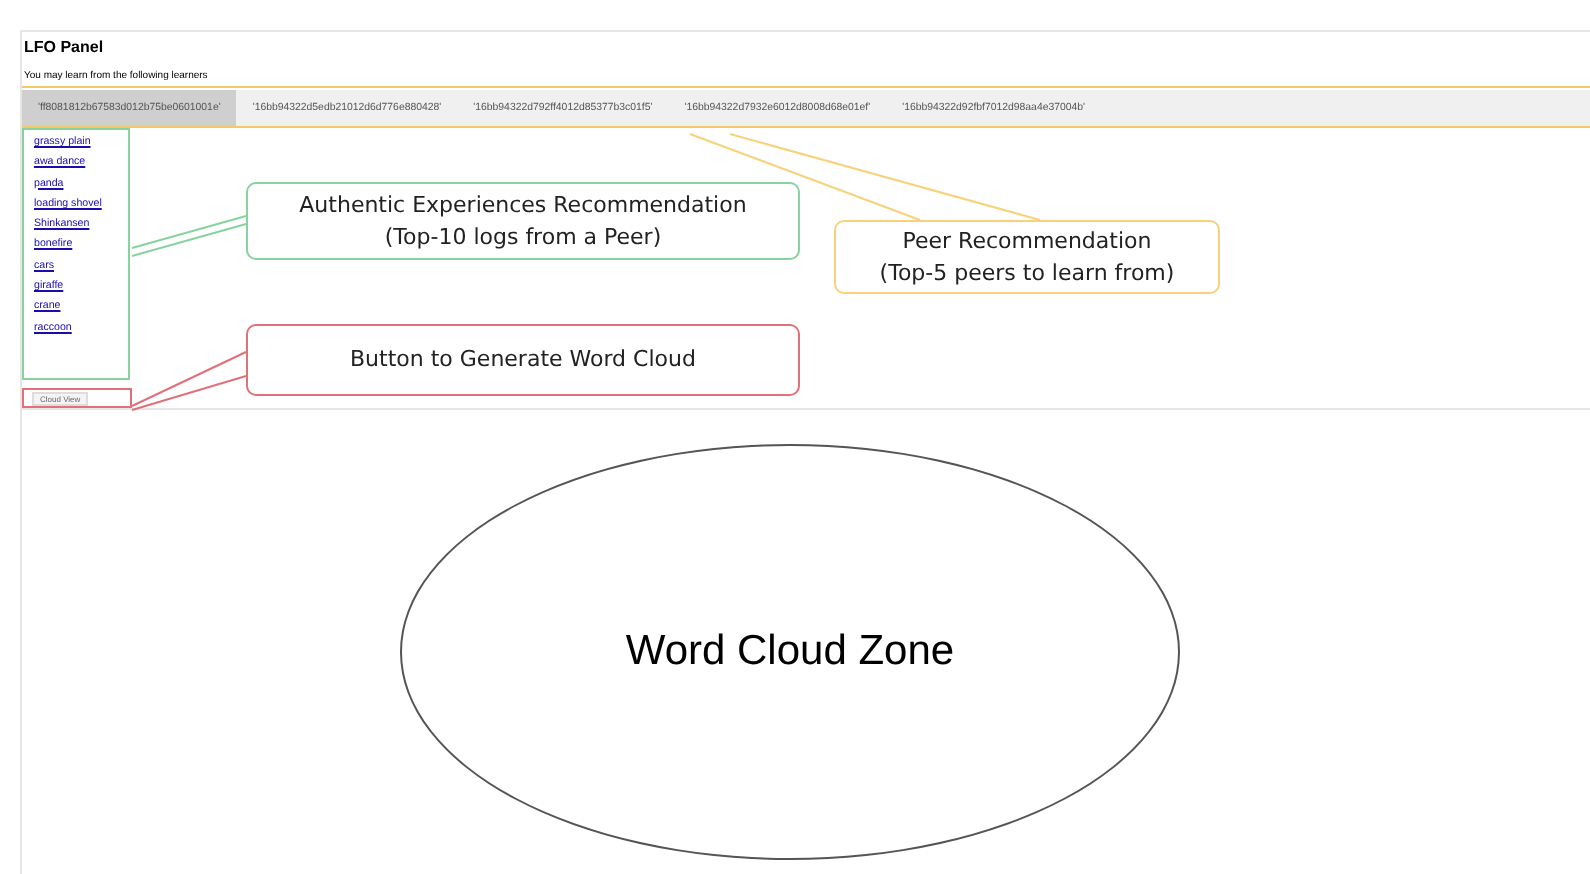 This screenshot has width=1590, height=874. What do you see at coordinates (1027, 241) in the screenshot?
I see `callout-text: Peer Recommendation` at bounding box center [1027, 241].